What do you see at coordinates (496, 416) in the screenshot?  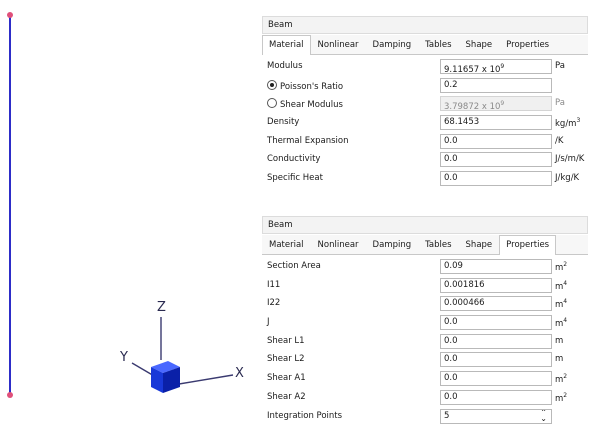 I see `integration-points-stepper: 5 ⌃⌄` at bounding box center [496, 416].